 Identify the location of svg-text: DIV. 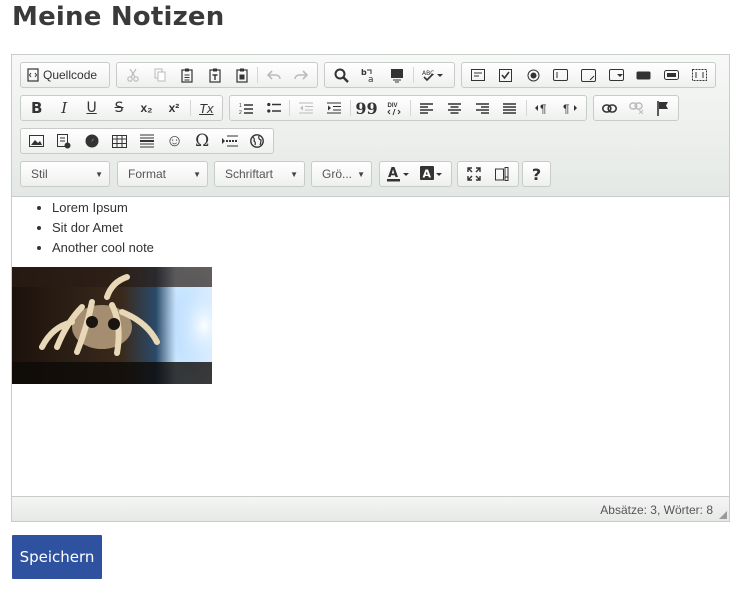
(393, 106).